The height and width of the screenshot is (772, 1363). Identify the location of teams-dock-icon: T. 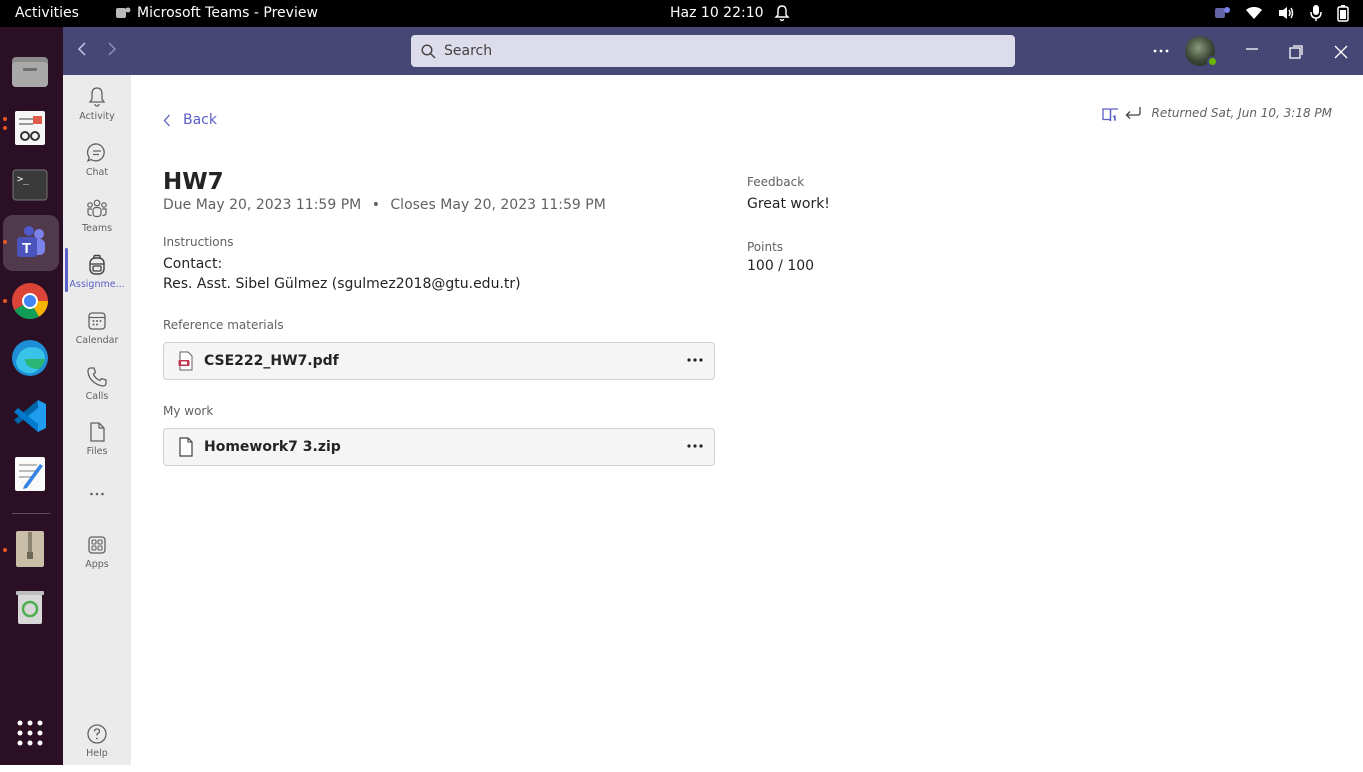
(30, 243).